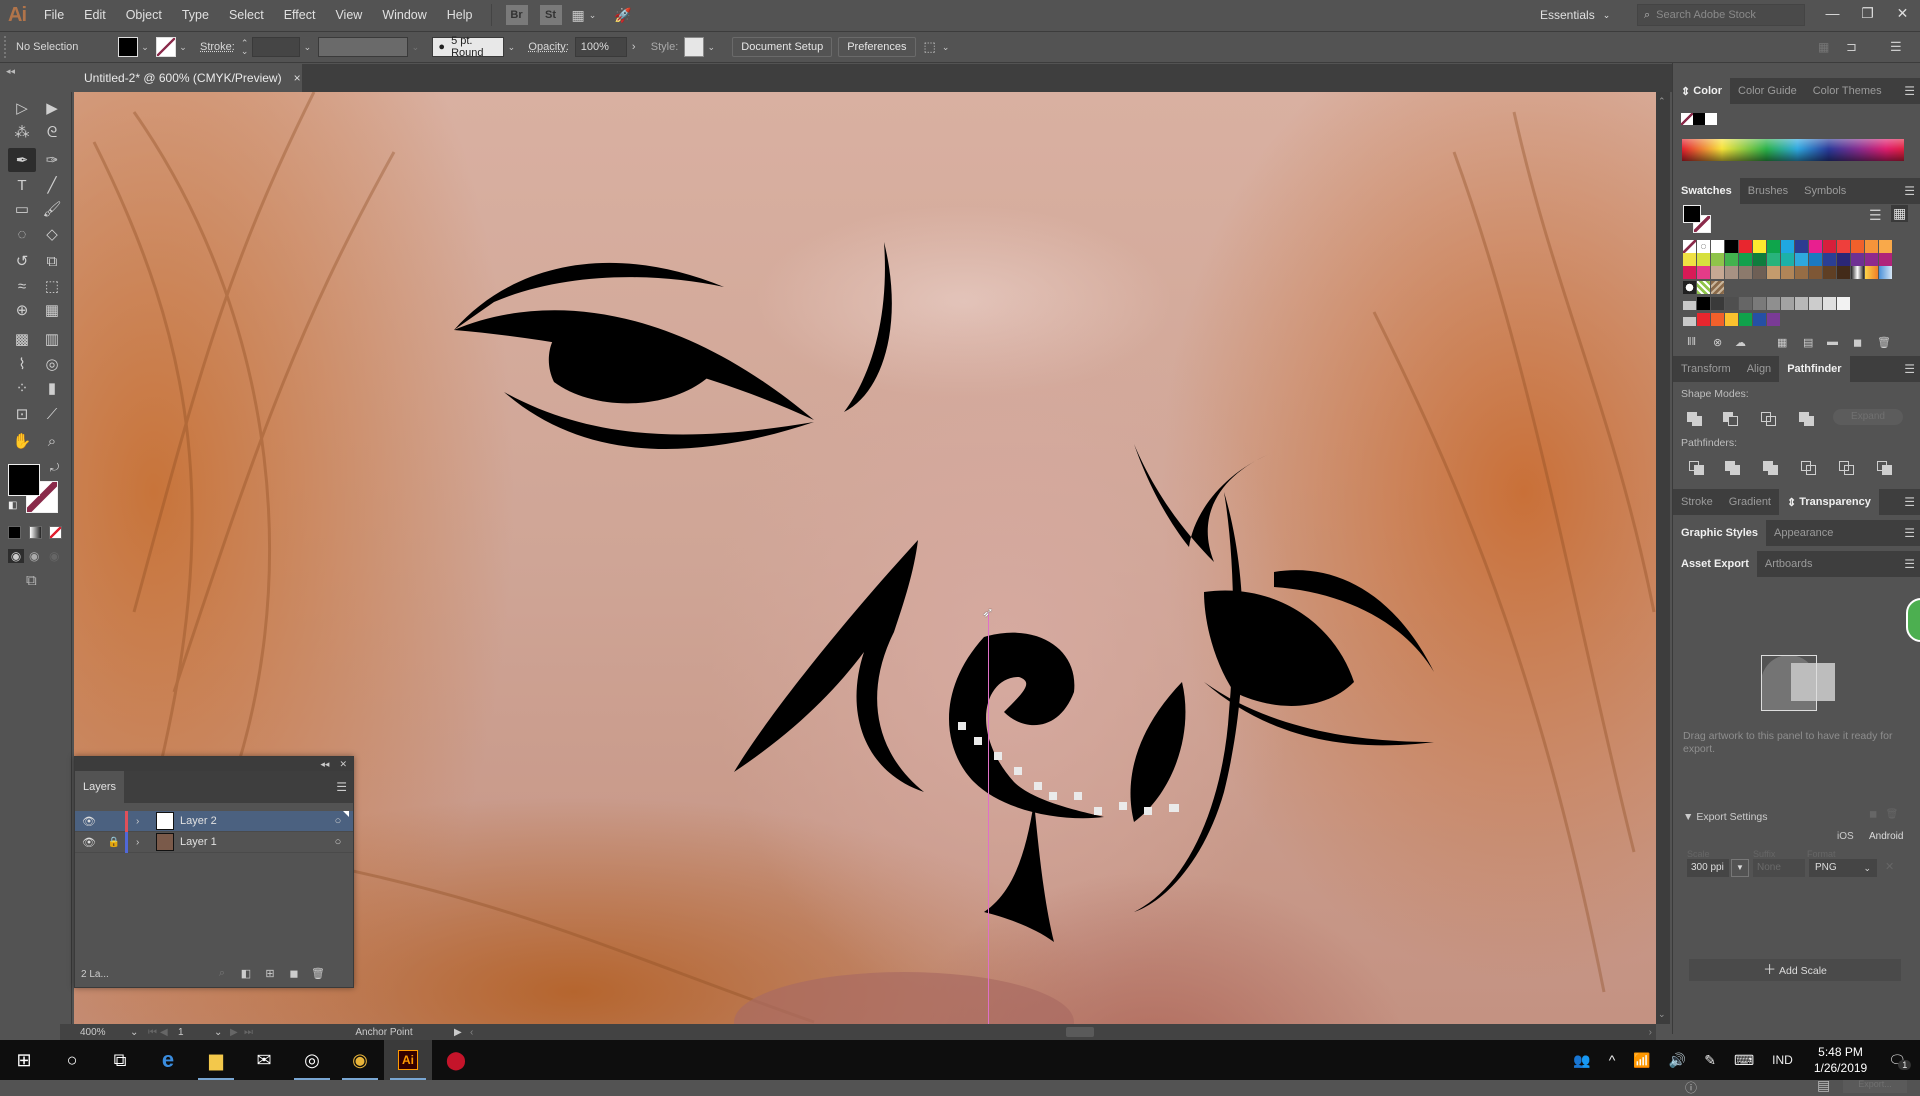 This screenshot has width=1920, height=1096. Describe the element at coordinates (343, 764) in the screenshot. I see `close-panel-icon: ✕` at that location.